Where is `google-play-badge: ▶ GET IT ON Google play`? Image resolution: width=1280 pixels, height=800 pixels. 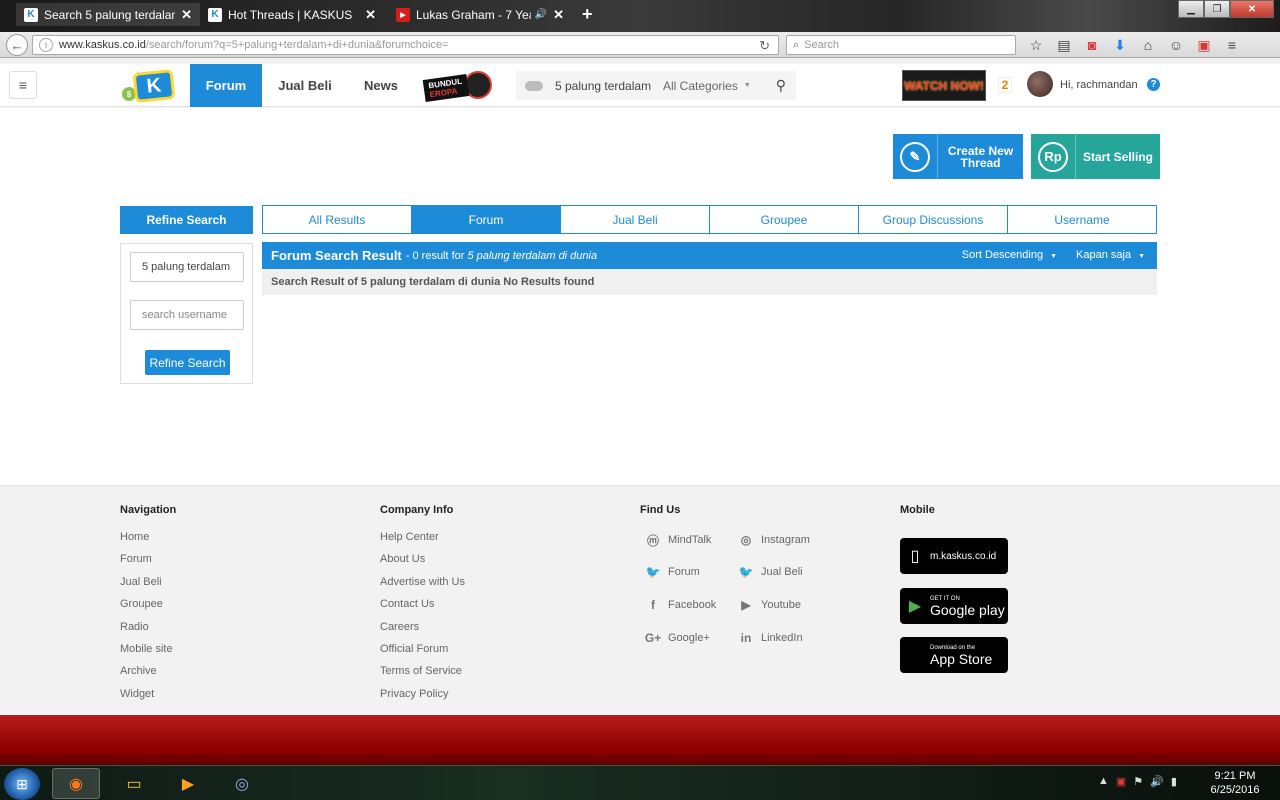 google-play-badge: ▶ GET IT ON Google play is located at coordinates (954, 606).